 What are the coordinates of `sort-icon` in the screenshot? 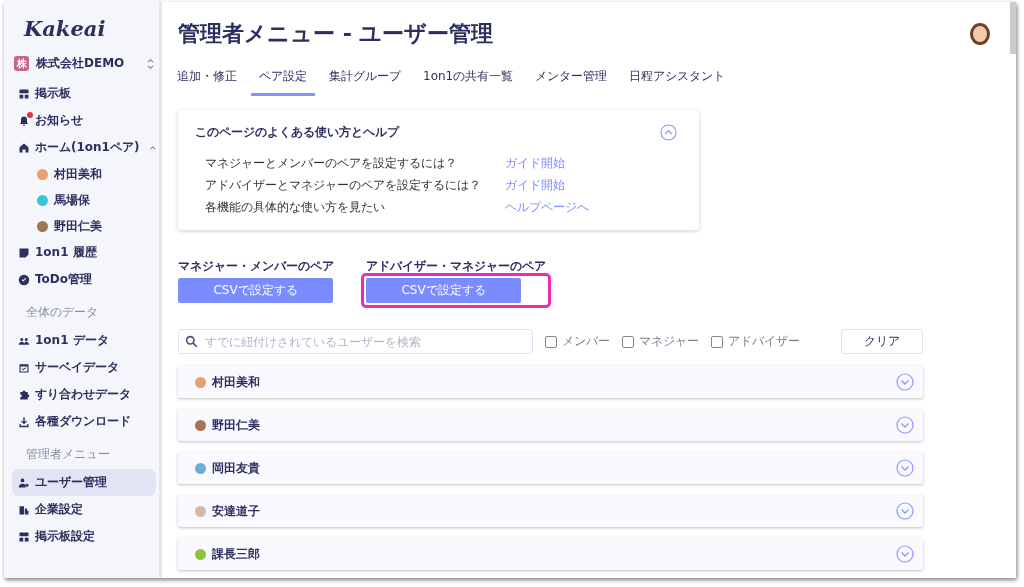 It's located at (150, 63).